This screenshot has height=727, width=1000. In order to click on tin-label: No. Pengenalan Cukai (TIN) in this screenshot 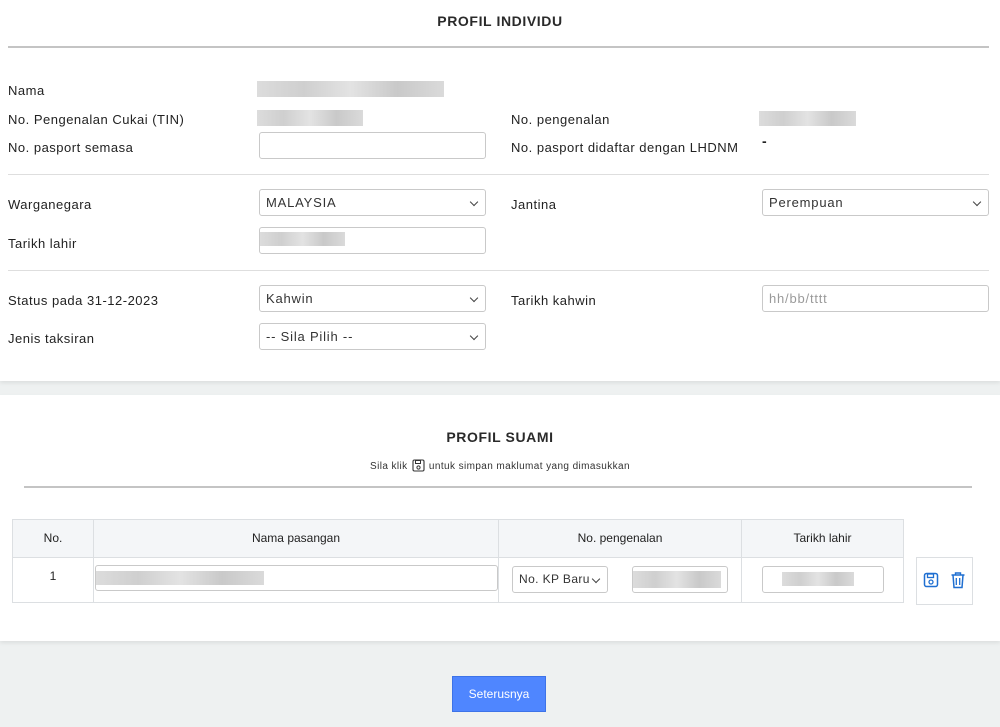, I will do `click(96, 119)`.